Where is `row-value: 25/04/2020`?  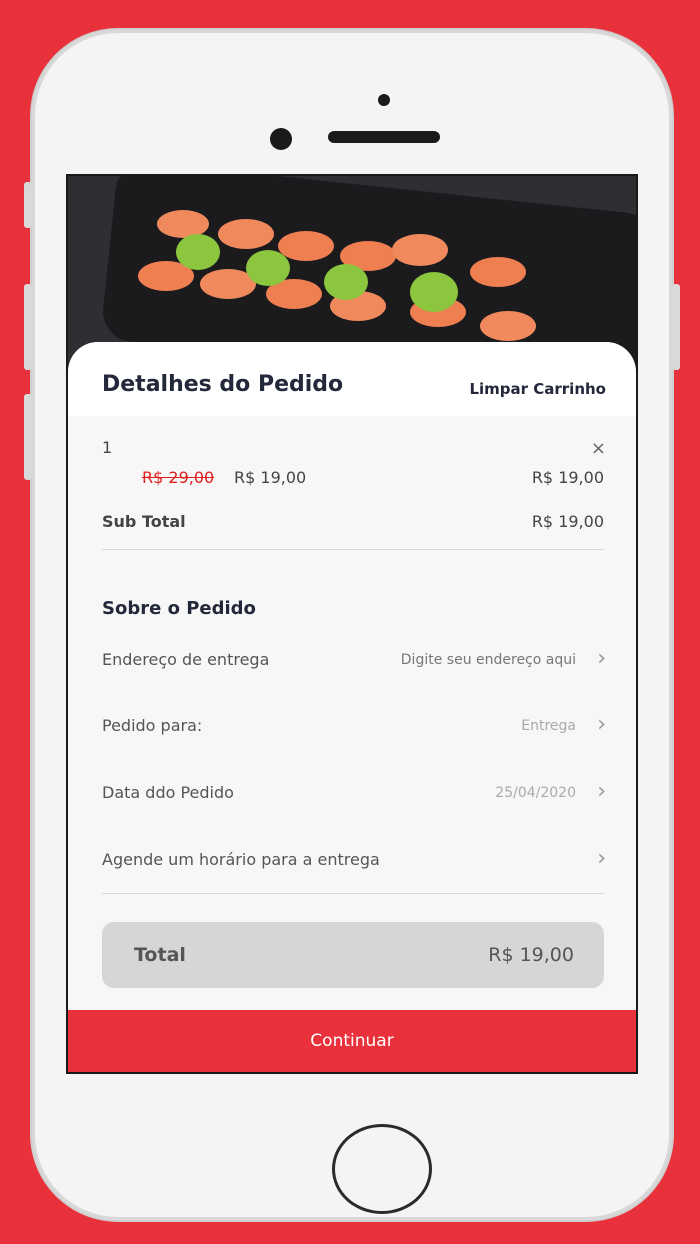 row-value: 25/04/2020 is located at coordinates (535, 793).